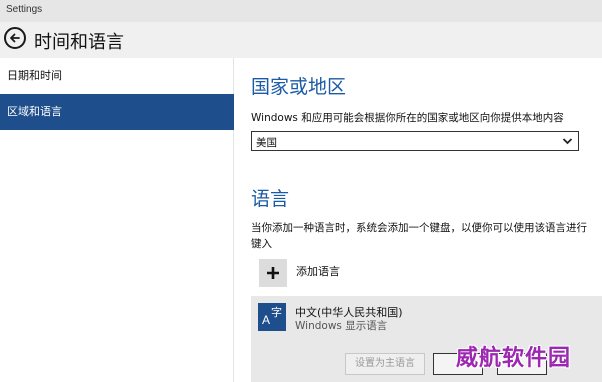 This screenshot has width=602, height=382. I want to click on back-button, so click(15, 38).